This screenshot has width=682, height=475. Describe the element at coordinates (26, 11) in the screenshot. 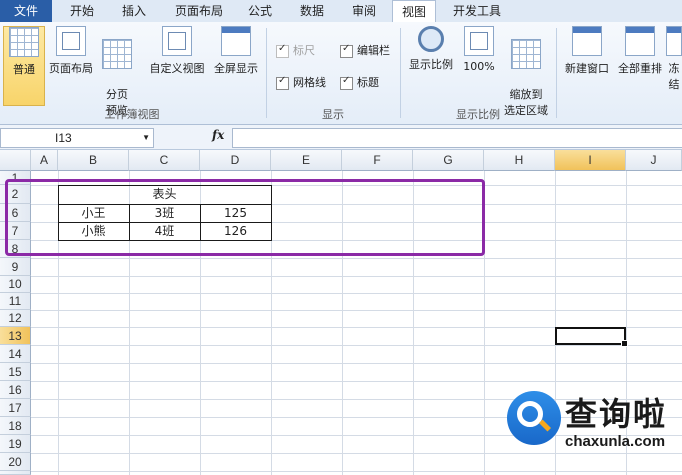

I see `tab-file: 文件` at that location.